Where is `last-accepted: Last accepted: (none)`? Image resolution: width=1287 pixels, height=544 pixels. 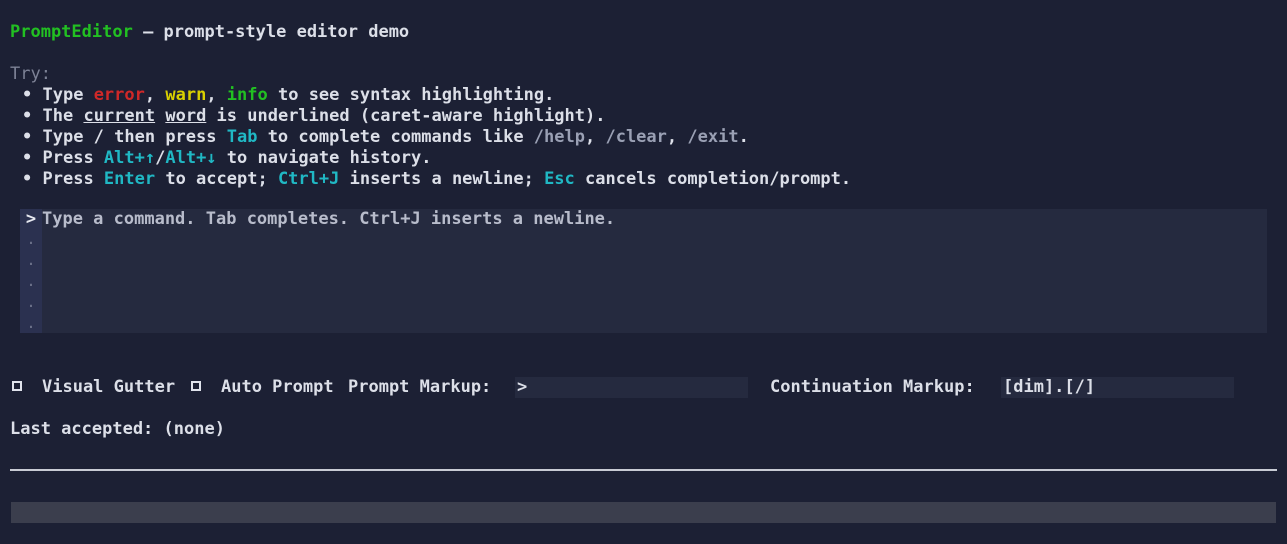
last-accepted: Last accepted: (none) is located at coordinates (117, 429).